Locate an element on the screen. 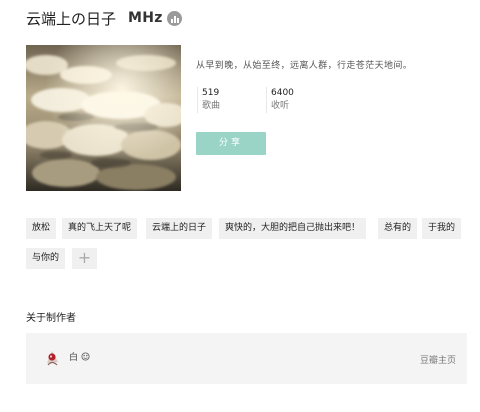 Image resolution: width=480 pixels, height=412 pixels. tag-item: 爽快的，大胆的把自己抛出来吧！ is located at coordinates (293, 228).